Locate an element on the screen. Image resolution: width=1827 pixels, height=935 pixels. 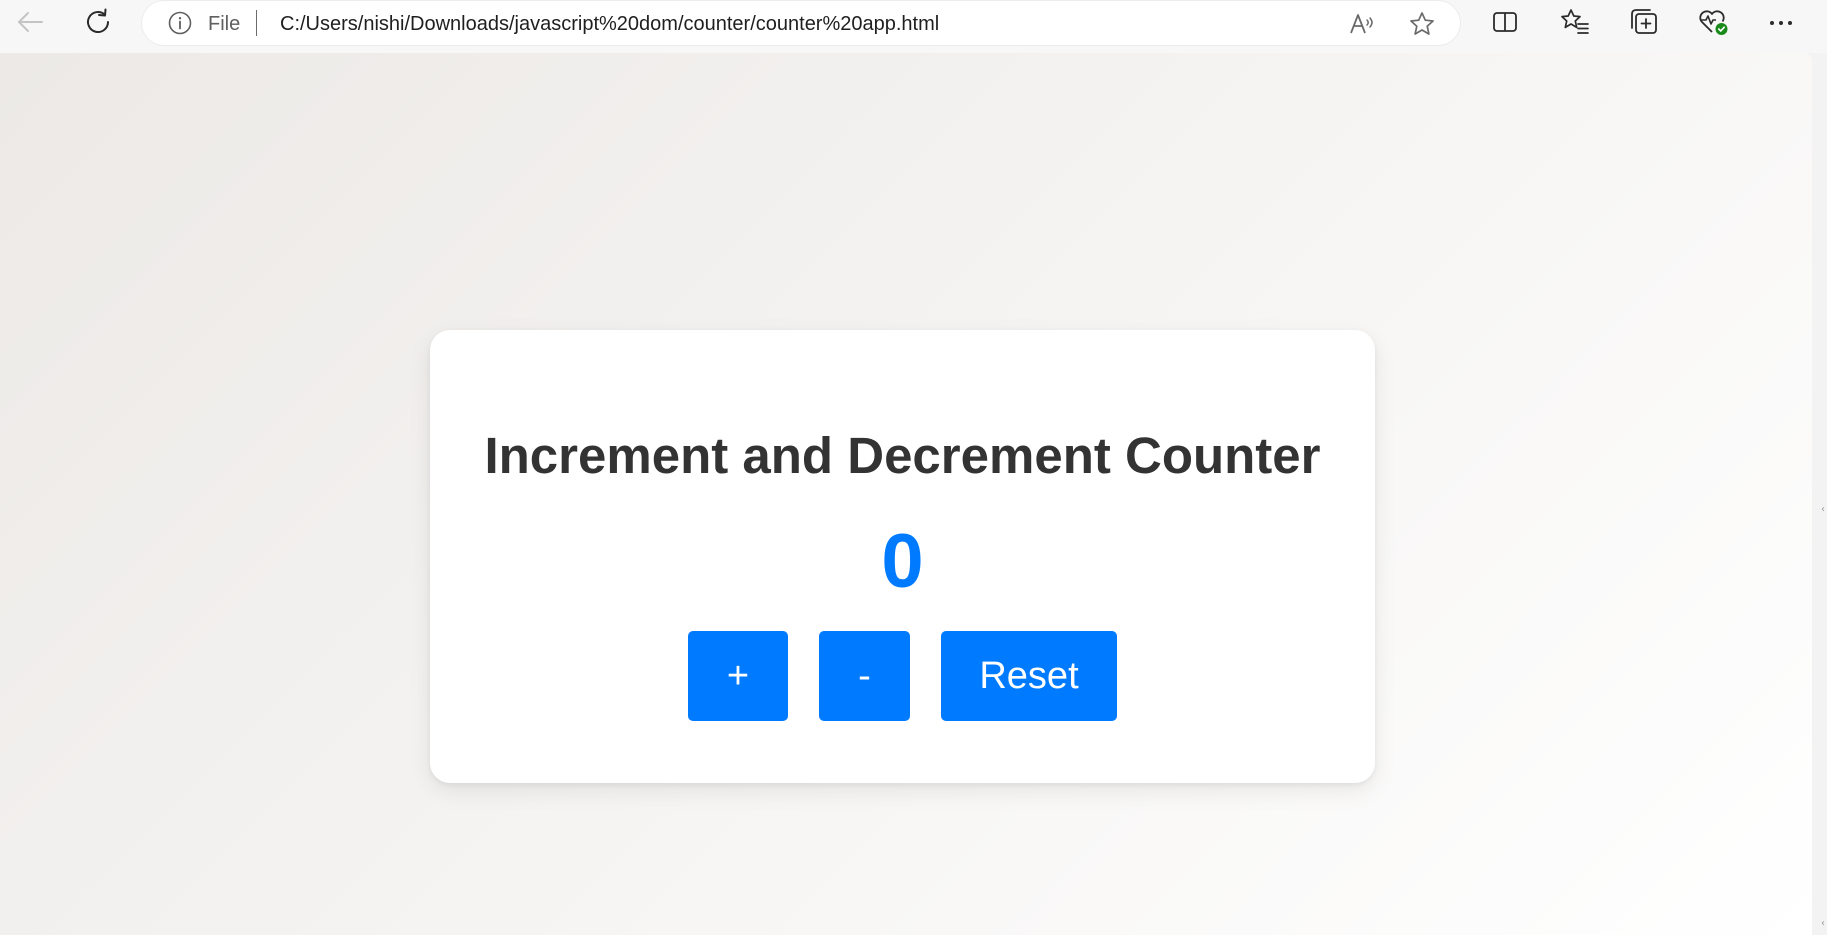
browser-essentials-button is located at coordinates (1713, 24).